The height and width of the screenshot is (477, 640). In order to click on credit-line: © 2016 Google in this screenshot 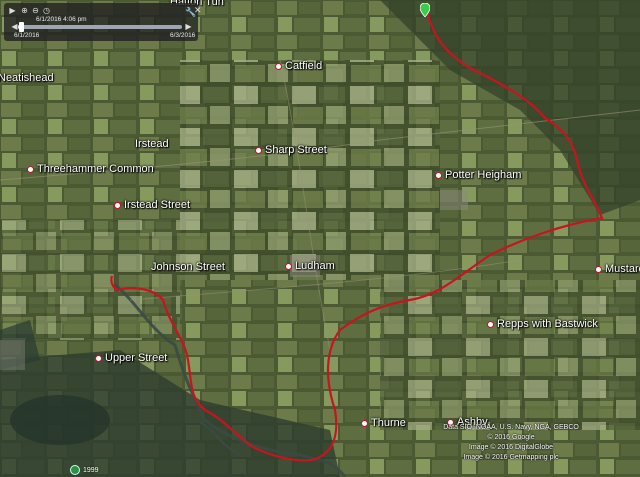, I will do `click(511, 437)`.